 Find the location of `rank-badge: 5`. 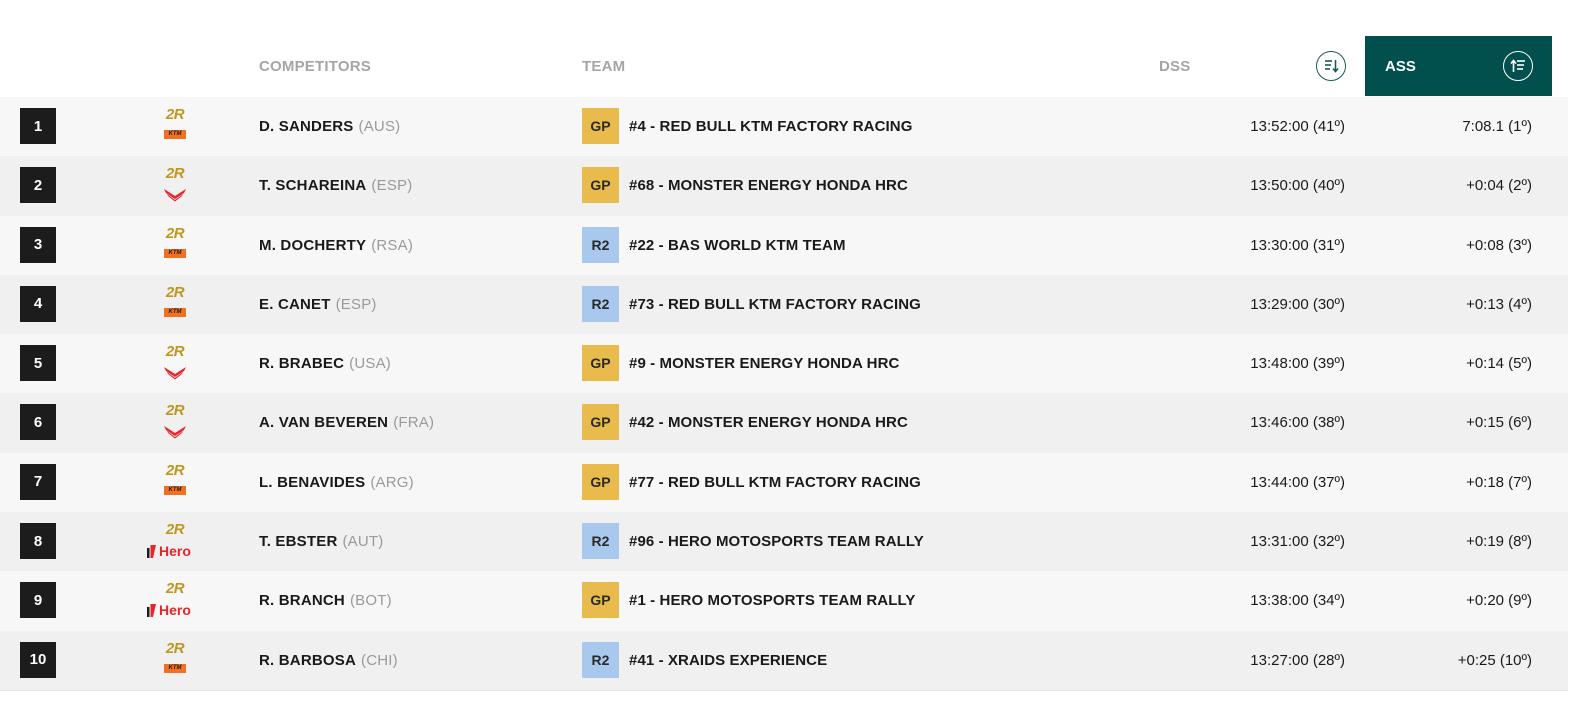

rank-badge: 5 is located at coordinates (38, 363).